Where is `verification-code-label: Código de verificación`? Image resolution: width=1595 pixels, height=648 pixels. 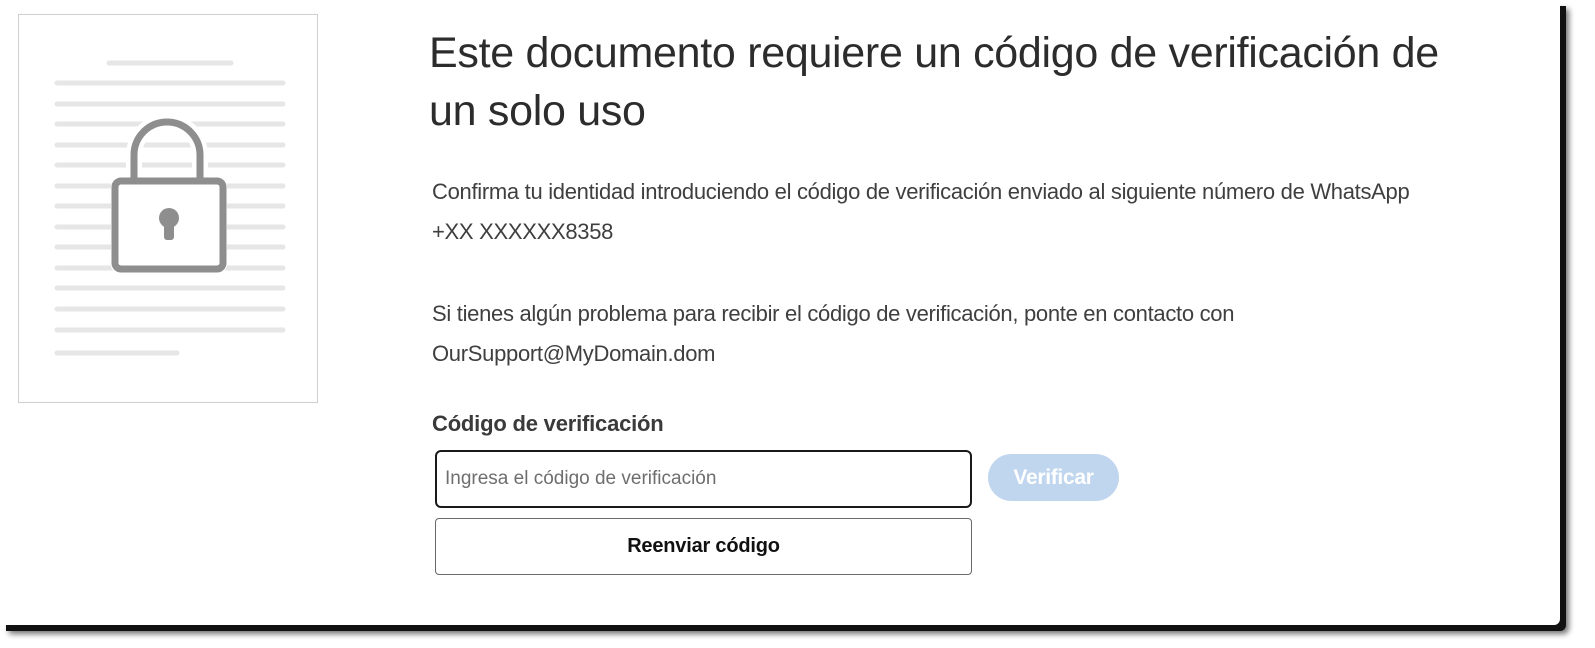 verification-code-label: Código de verificación is located at coordinates (548, 423).